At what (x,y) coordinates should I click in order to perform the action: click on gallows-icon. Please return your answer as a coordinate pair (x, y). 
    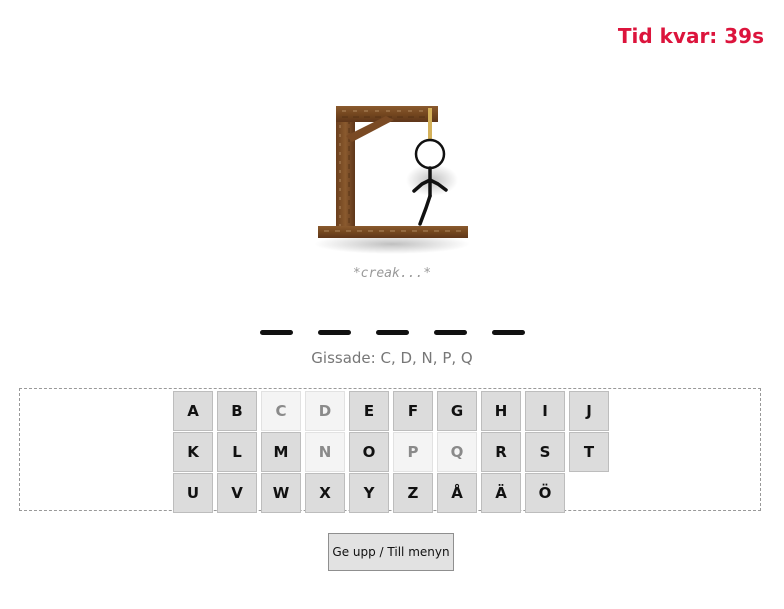
    Looking at the image, I should click on (392, 180).